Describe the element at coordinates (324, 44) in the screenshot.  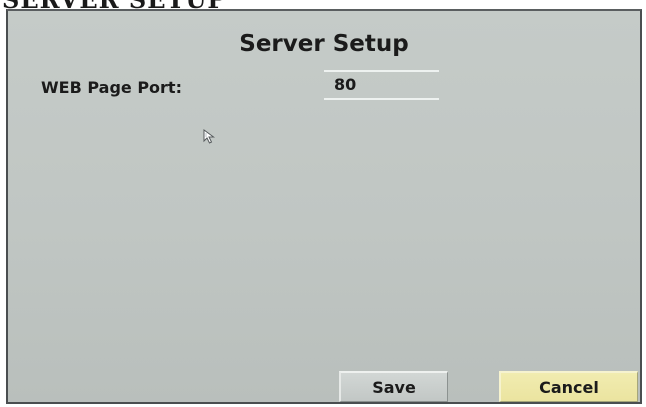
I see `dialog-title: Server Setup` at that location.